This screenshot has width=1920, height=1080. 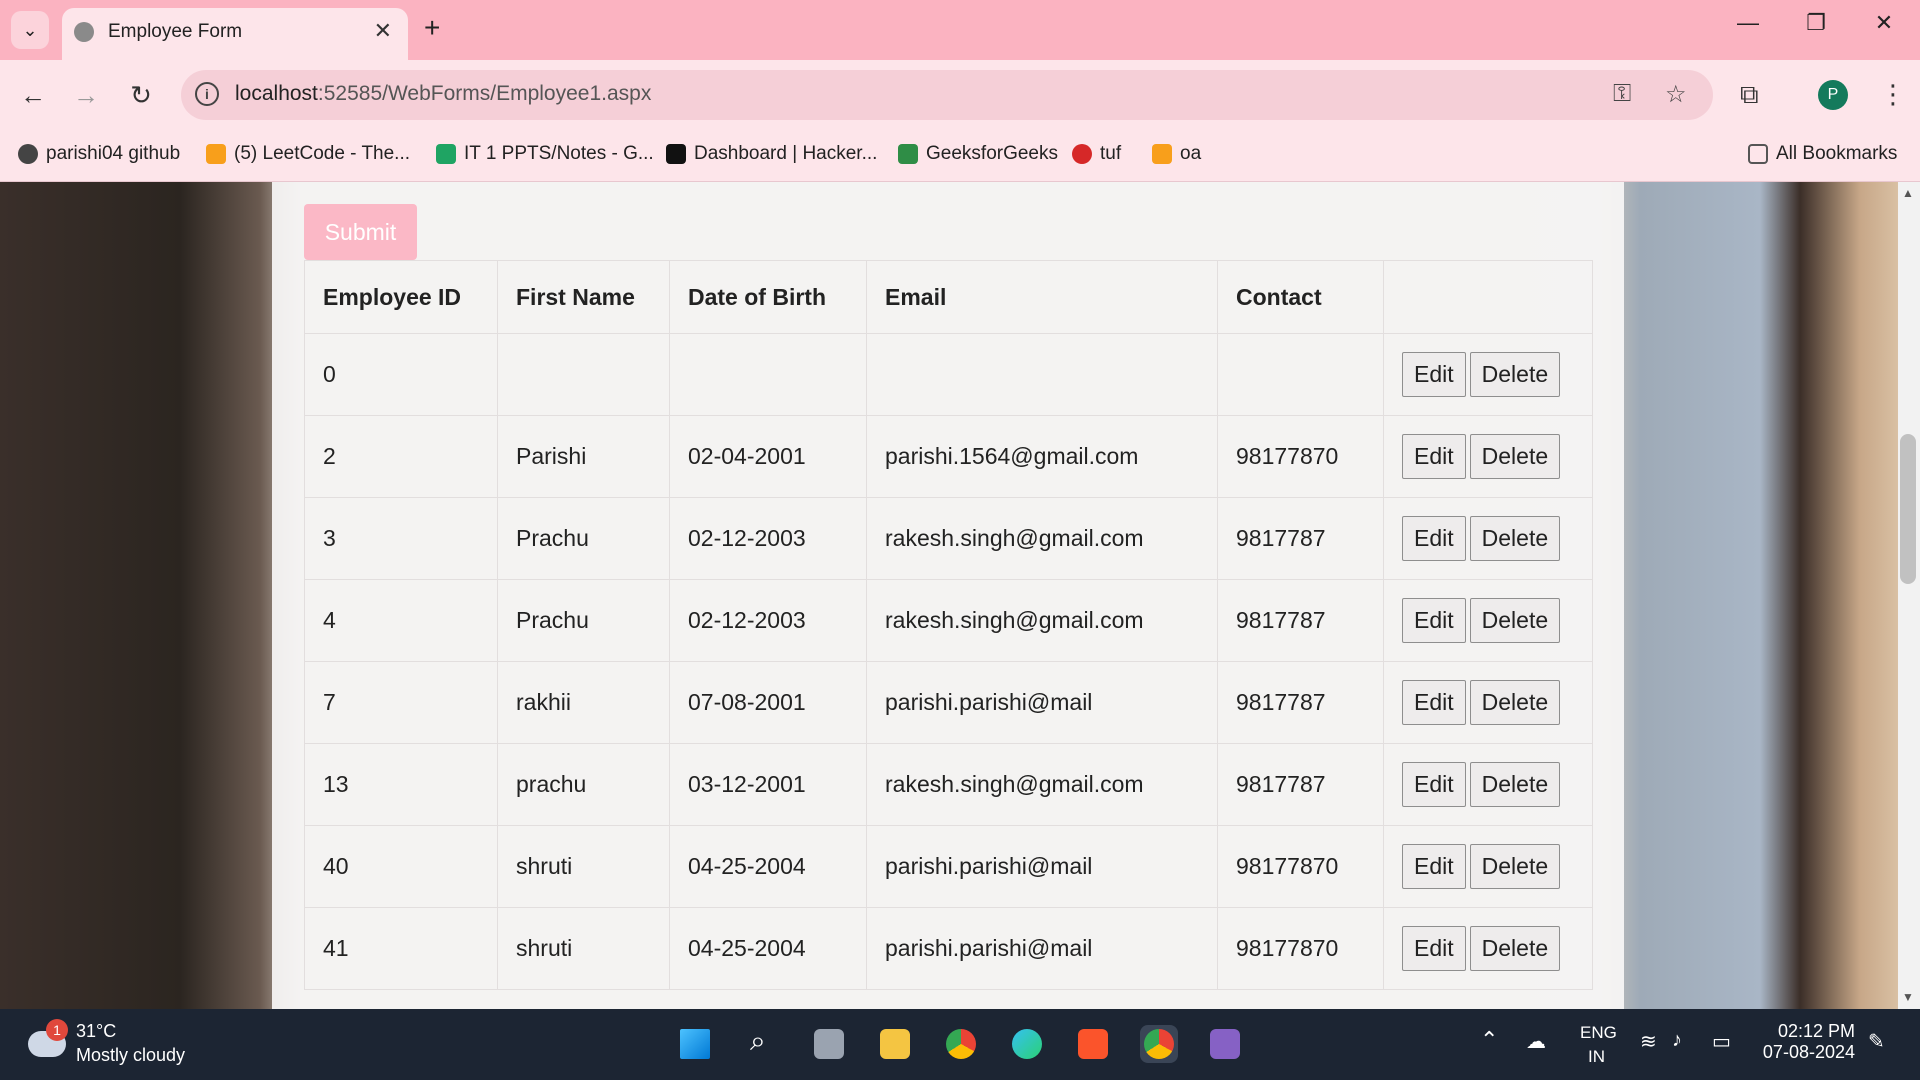 What do you see at coordinates (401, 538) in the screenshot?
I see `cell-employee-id: 3` at bounding box center [401, 538].